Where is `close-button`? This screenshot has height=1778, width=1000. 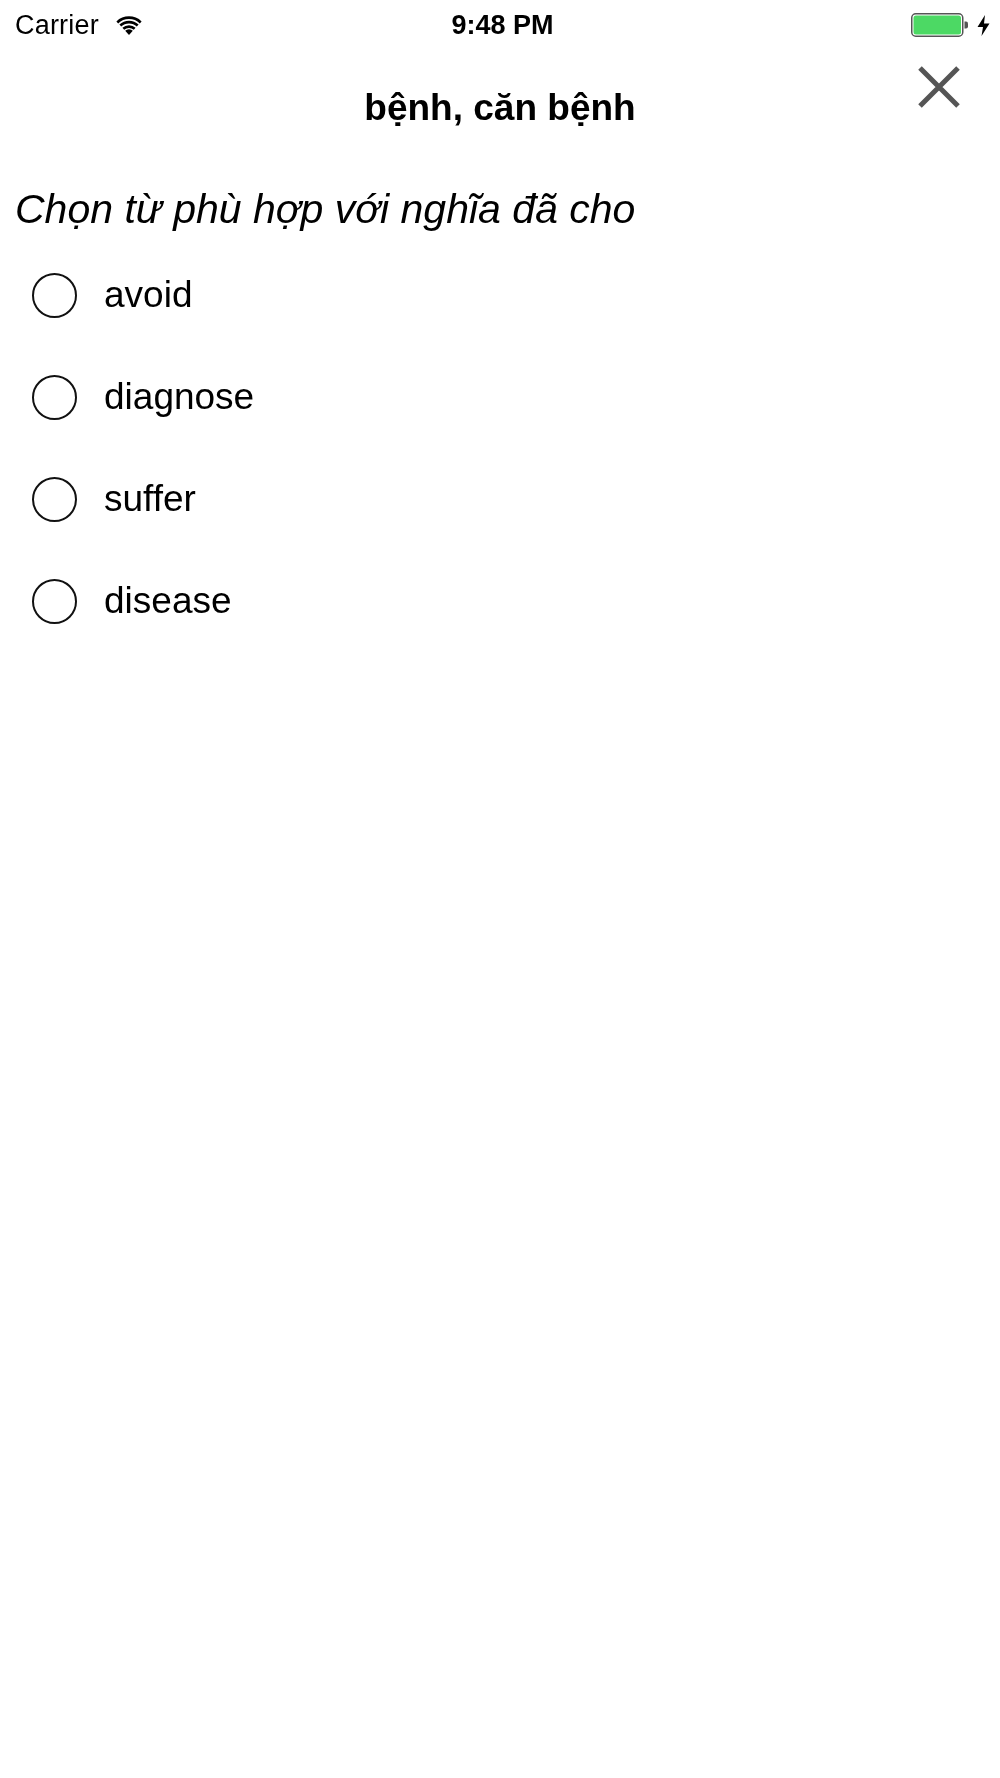 close-button is located at coordinates (939, 87).